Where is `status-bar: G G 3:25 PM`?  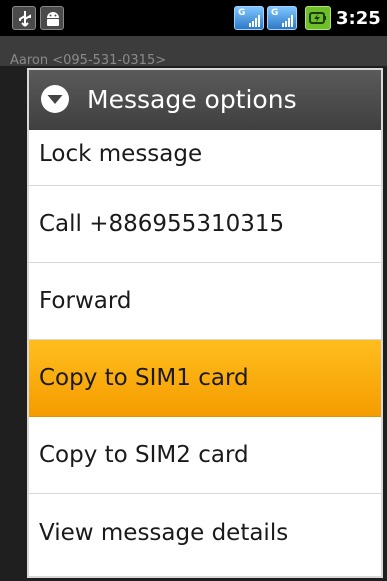 status-bar: G G 3:25 PM is located at coordinates (193, 18).